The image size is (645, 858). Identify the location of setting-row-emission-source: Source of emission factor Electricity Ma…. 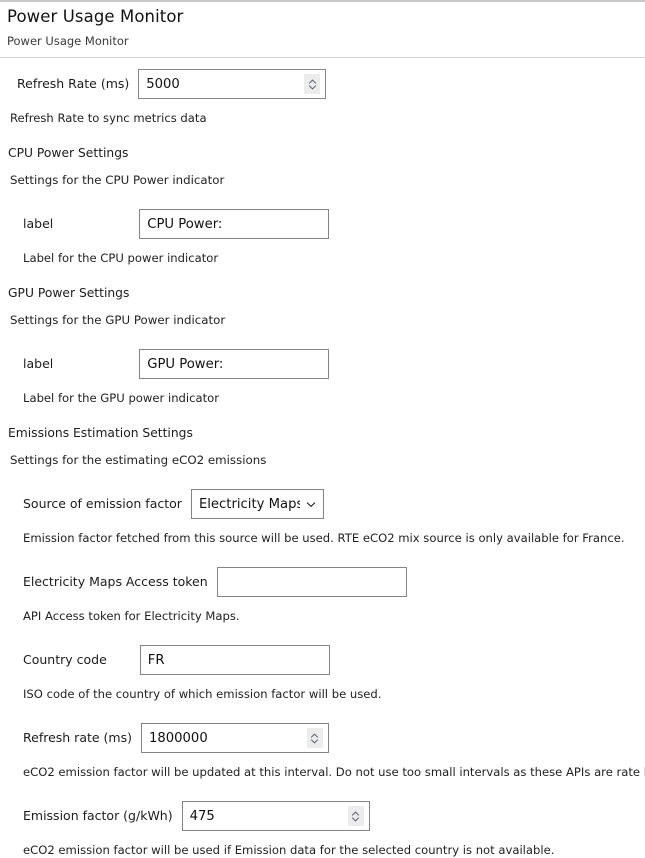
(322, 504).